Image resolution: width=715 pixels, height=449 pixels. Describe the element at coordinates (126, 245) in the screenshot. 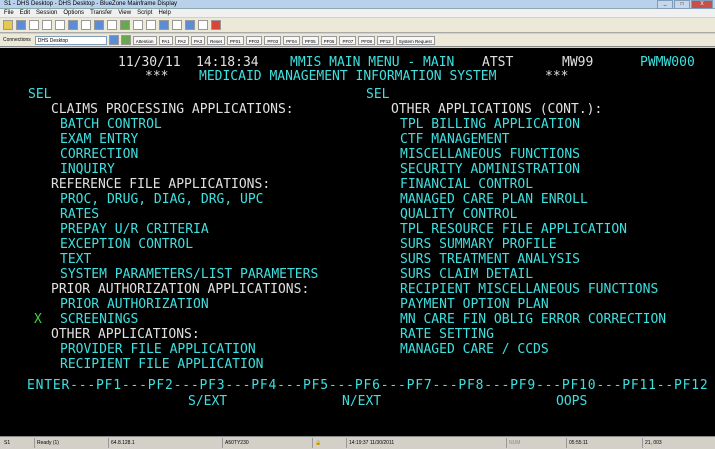

I see `option-exception-control: EXCEPTION CONTROL` at that location.